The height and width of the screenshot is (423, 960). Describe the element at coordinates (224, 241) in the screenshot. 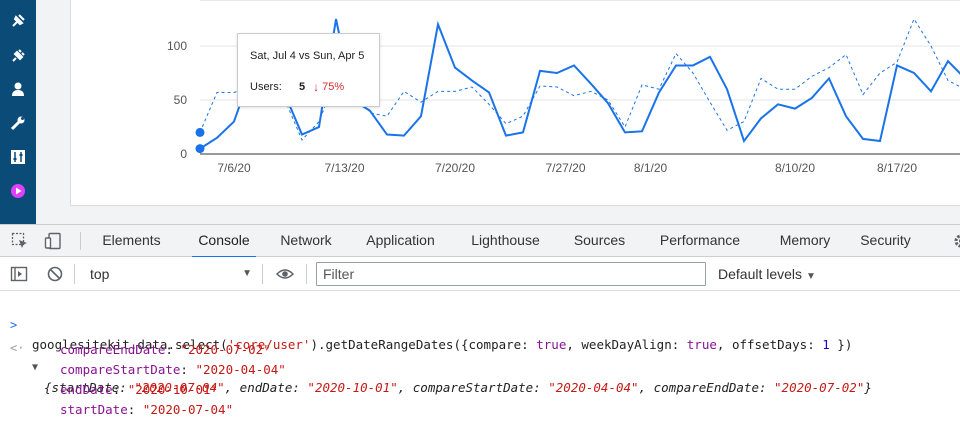

I see `tab-console: Console` at that location.